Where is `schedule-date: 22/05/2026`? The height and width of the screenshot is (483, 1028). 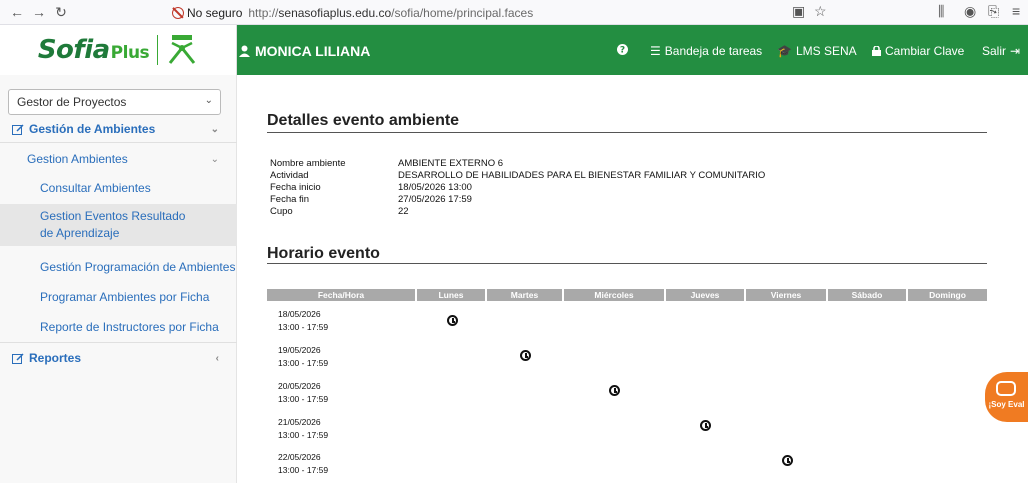
schedule-date: 22/05/2026 is located at coordinates (299, 457).